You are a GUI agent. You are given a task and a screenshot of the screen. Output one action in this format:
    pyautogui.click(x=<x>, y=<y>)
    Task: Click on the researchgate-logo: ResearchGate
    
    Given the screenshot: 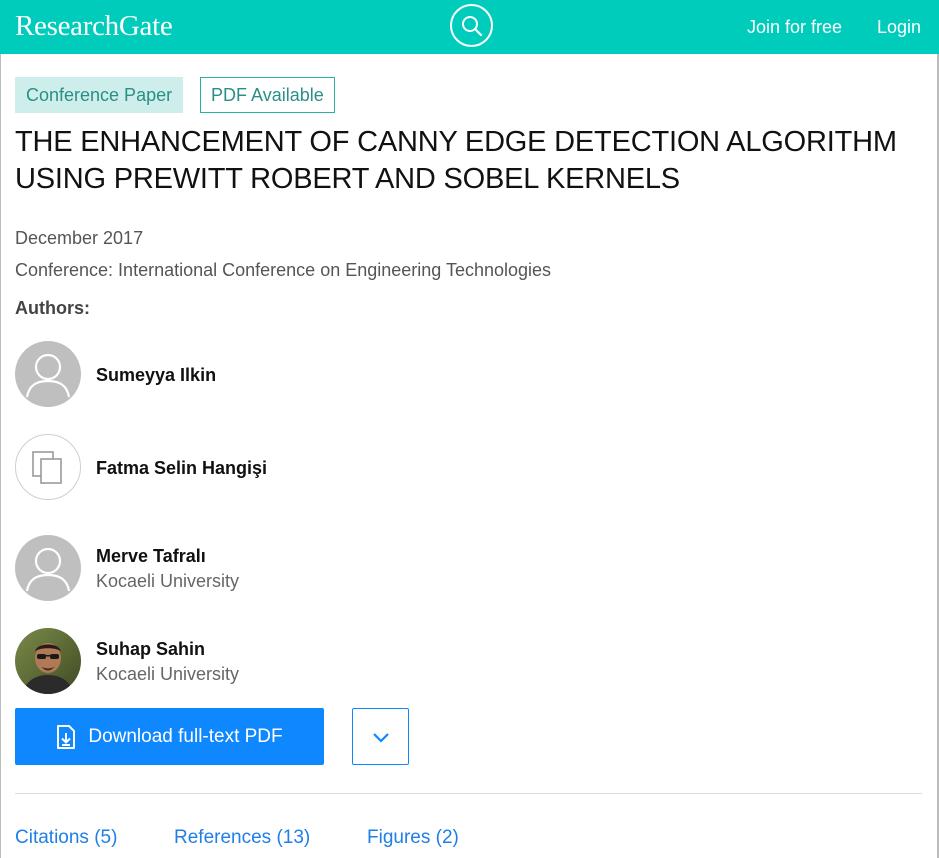 What is the action you would take?
    pyautogui.click(x=94, y=26)
    